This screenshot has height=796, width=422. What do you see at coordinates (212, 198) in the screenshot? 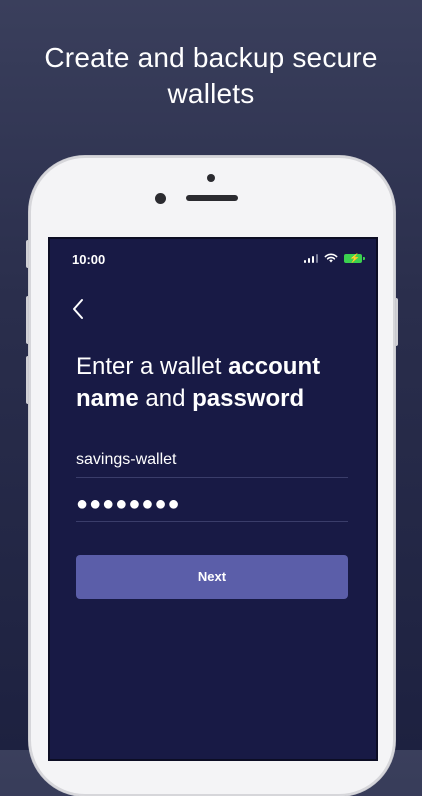
I see `phone-earpiece` at bounding box center [212, 198].